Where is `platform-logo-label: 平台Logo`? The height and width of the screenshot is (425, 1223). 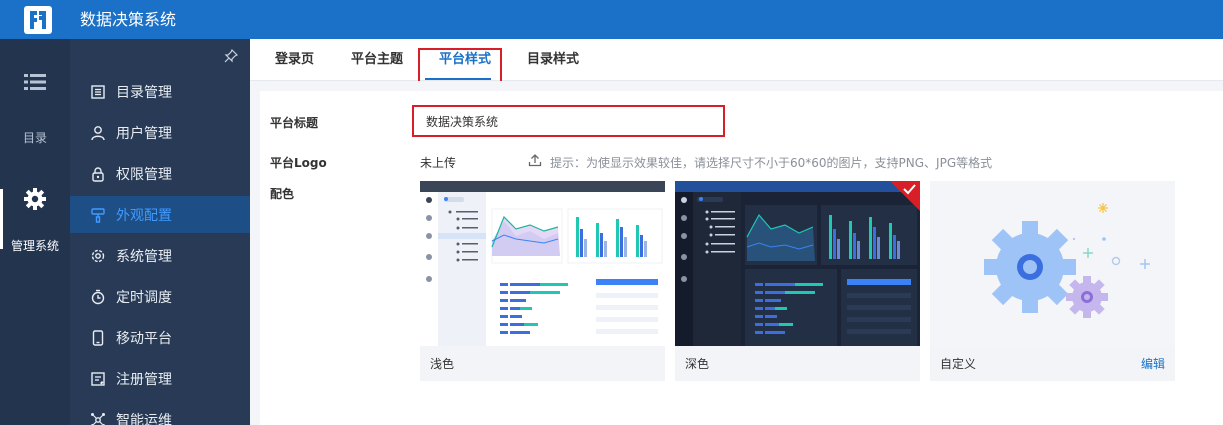 platform-logo-label: 平台Logo is located at coordinates (298, 163).